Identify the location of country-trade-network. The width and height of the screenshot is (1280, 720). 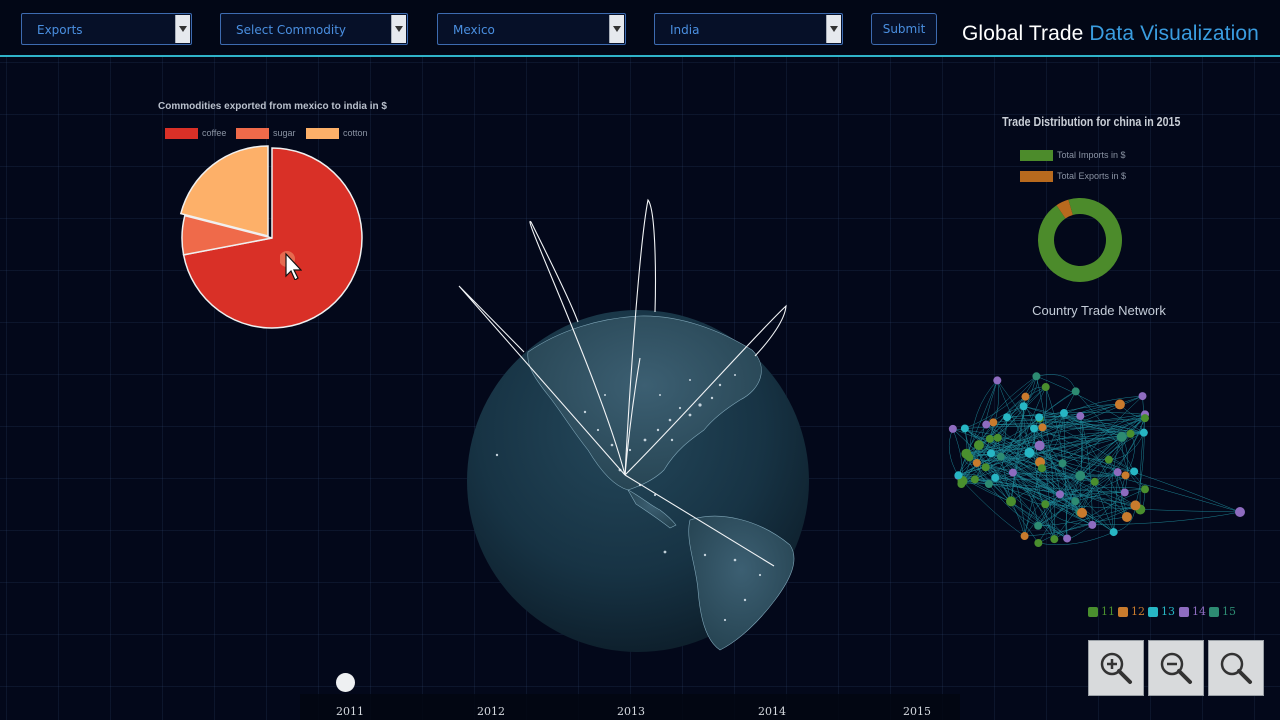
(1090, 455).